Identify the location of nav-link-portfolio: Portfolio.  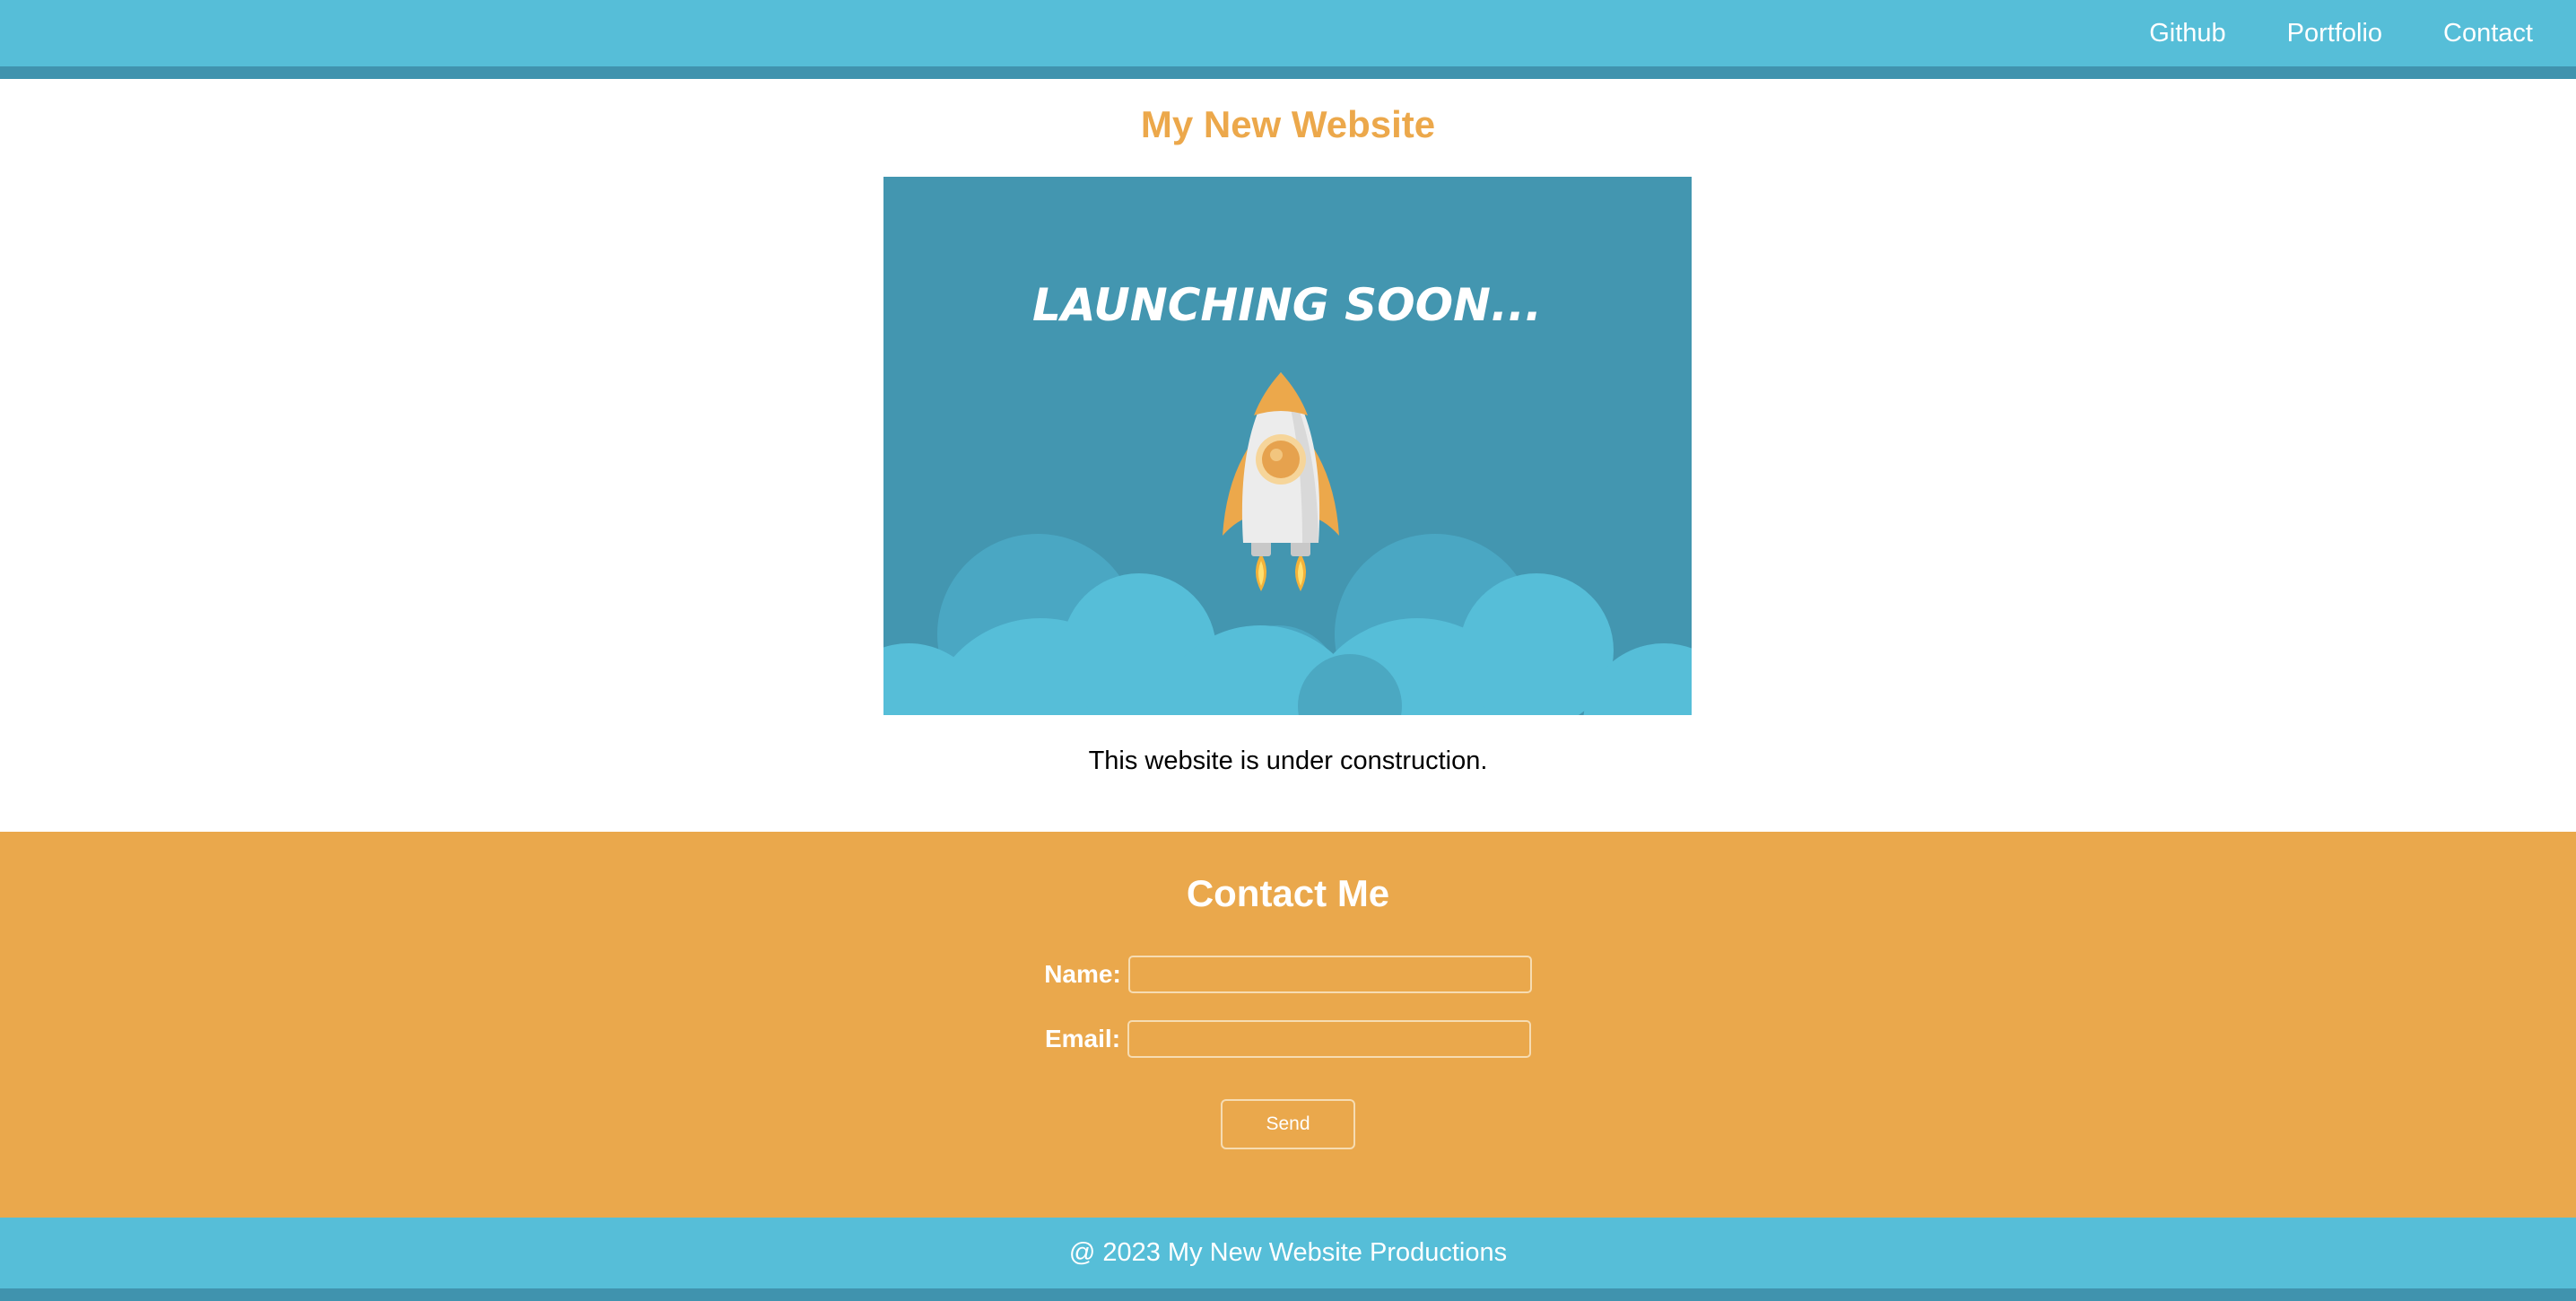
(2334, 33).